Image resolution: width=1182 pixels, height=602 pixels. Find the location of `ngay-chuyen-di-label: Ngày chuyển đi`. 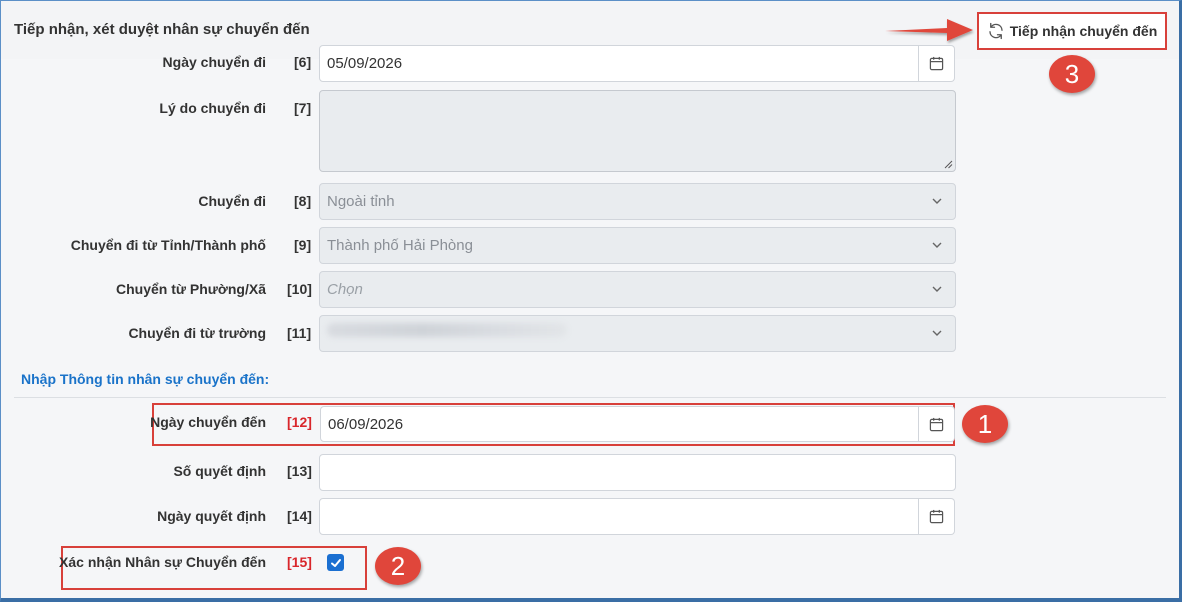

ngay-chuyen-di-label: Ngày chuyển đi is located at coordinates (214, 62).